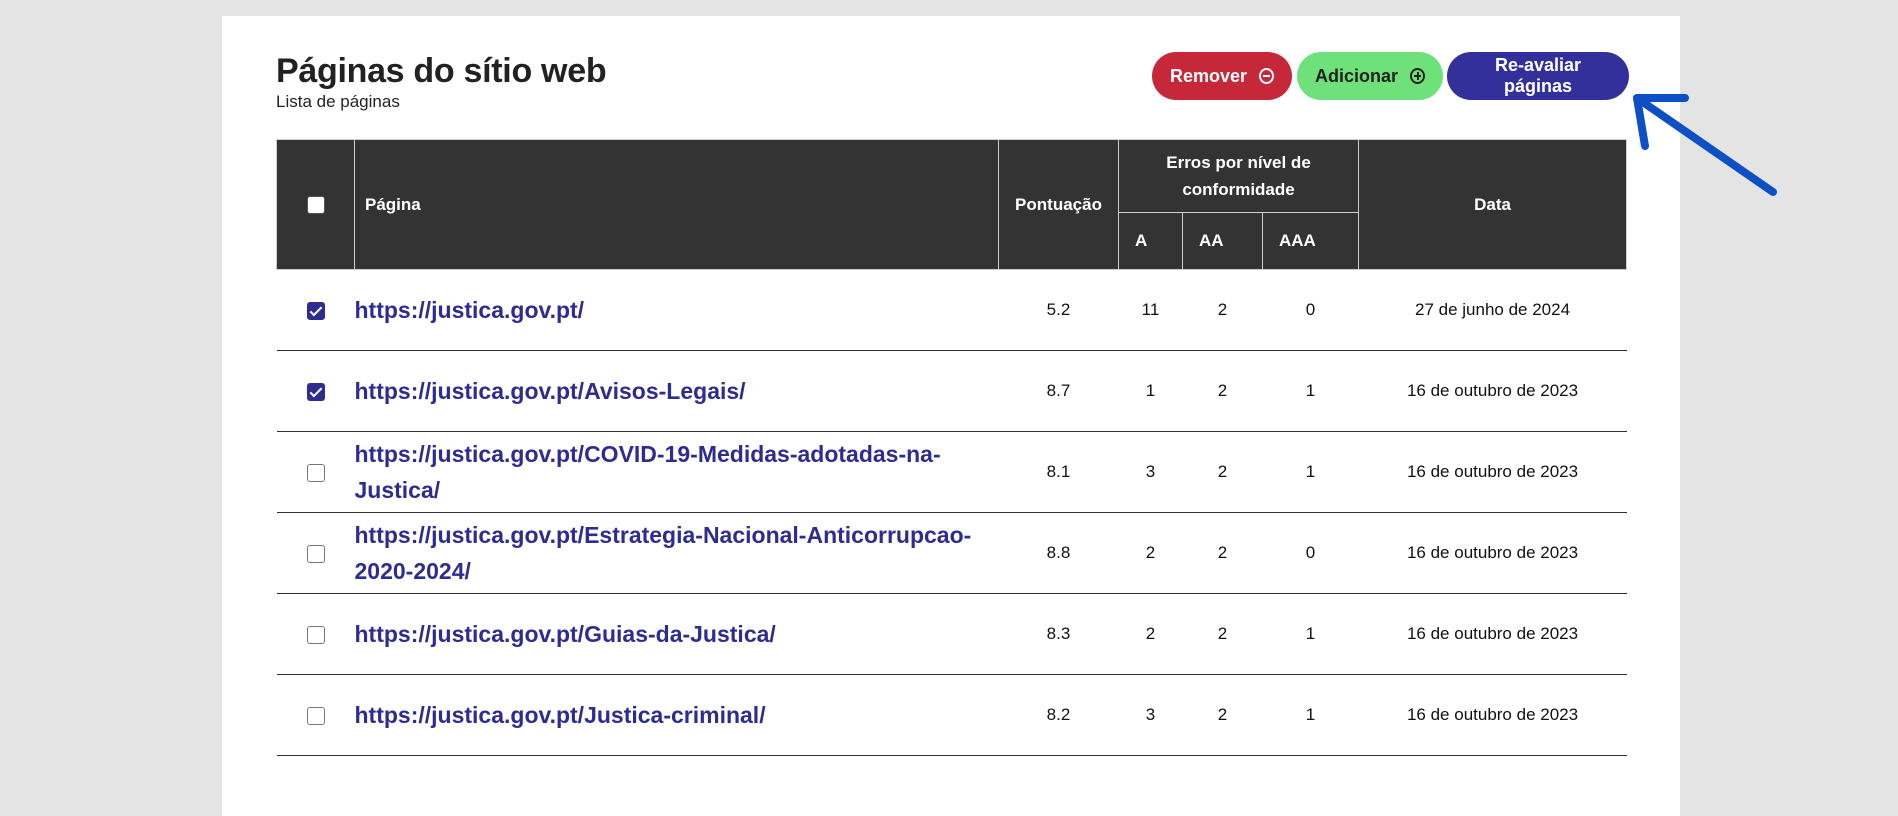  I want to click on score-cell: 8.7, so click(1058, 391).